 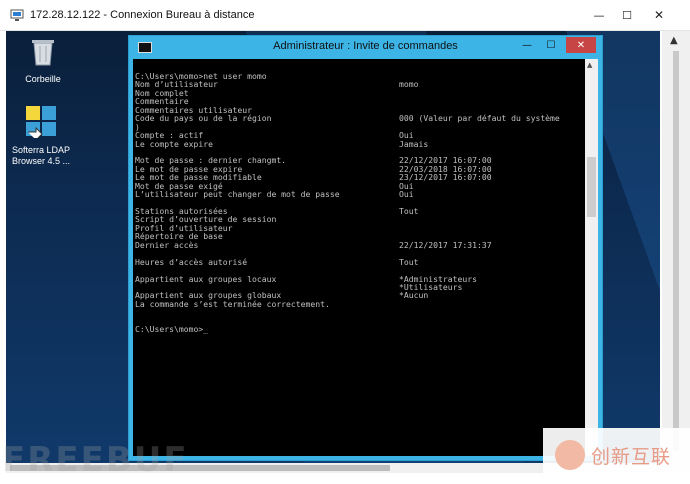 What do you see at coordinates (359, 329) in the screenshot?
I see `console-line: C:\Users\momo>_` at bounding box center [359, 329].